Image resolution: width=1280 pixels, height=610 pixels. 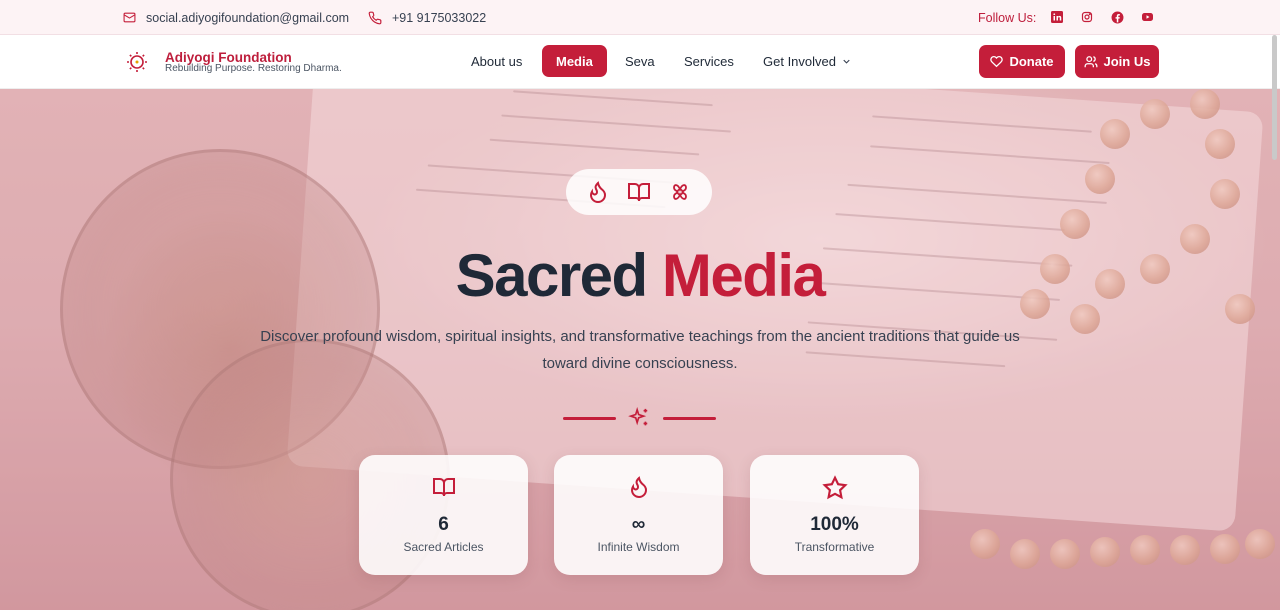 I want to click on chevron-down-icon, so click(x=846, y=61).